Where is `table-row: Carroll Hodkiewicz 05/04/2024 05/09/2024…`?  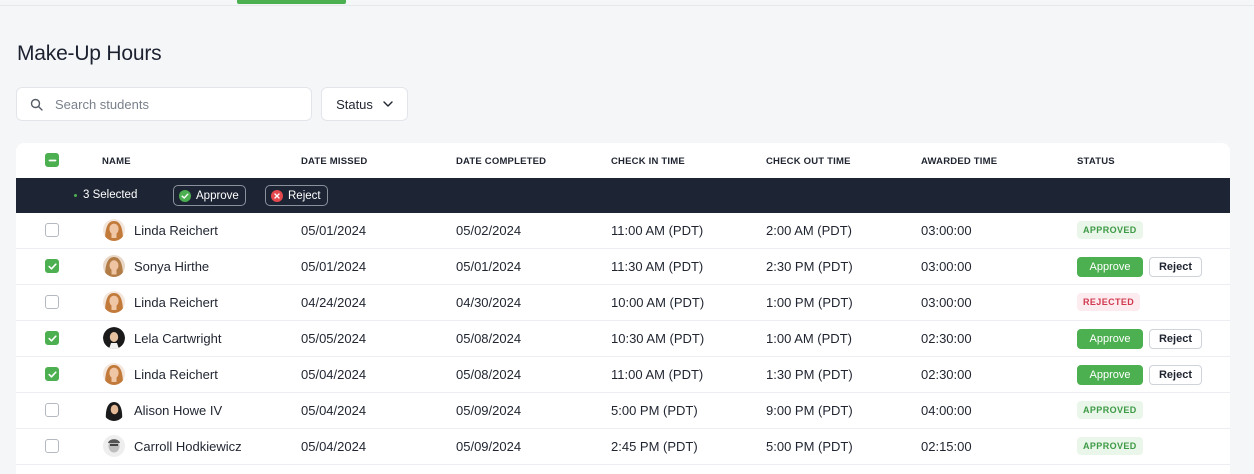 table-row: Carroll Hodkiewicz 05/04/2024 05/09/2024… is located at coordinates (623, 447).